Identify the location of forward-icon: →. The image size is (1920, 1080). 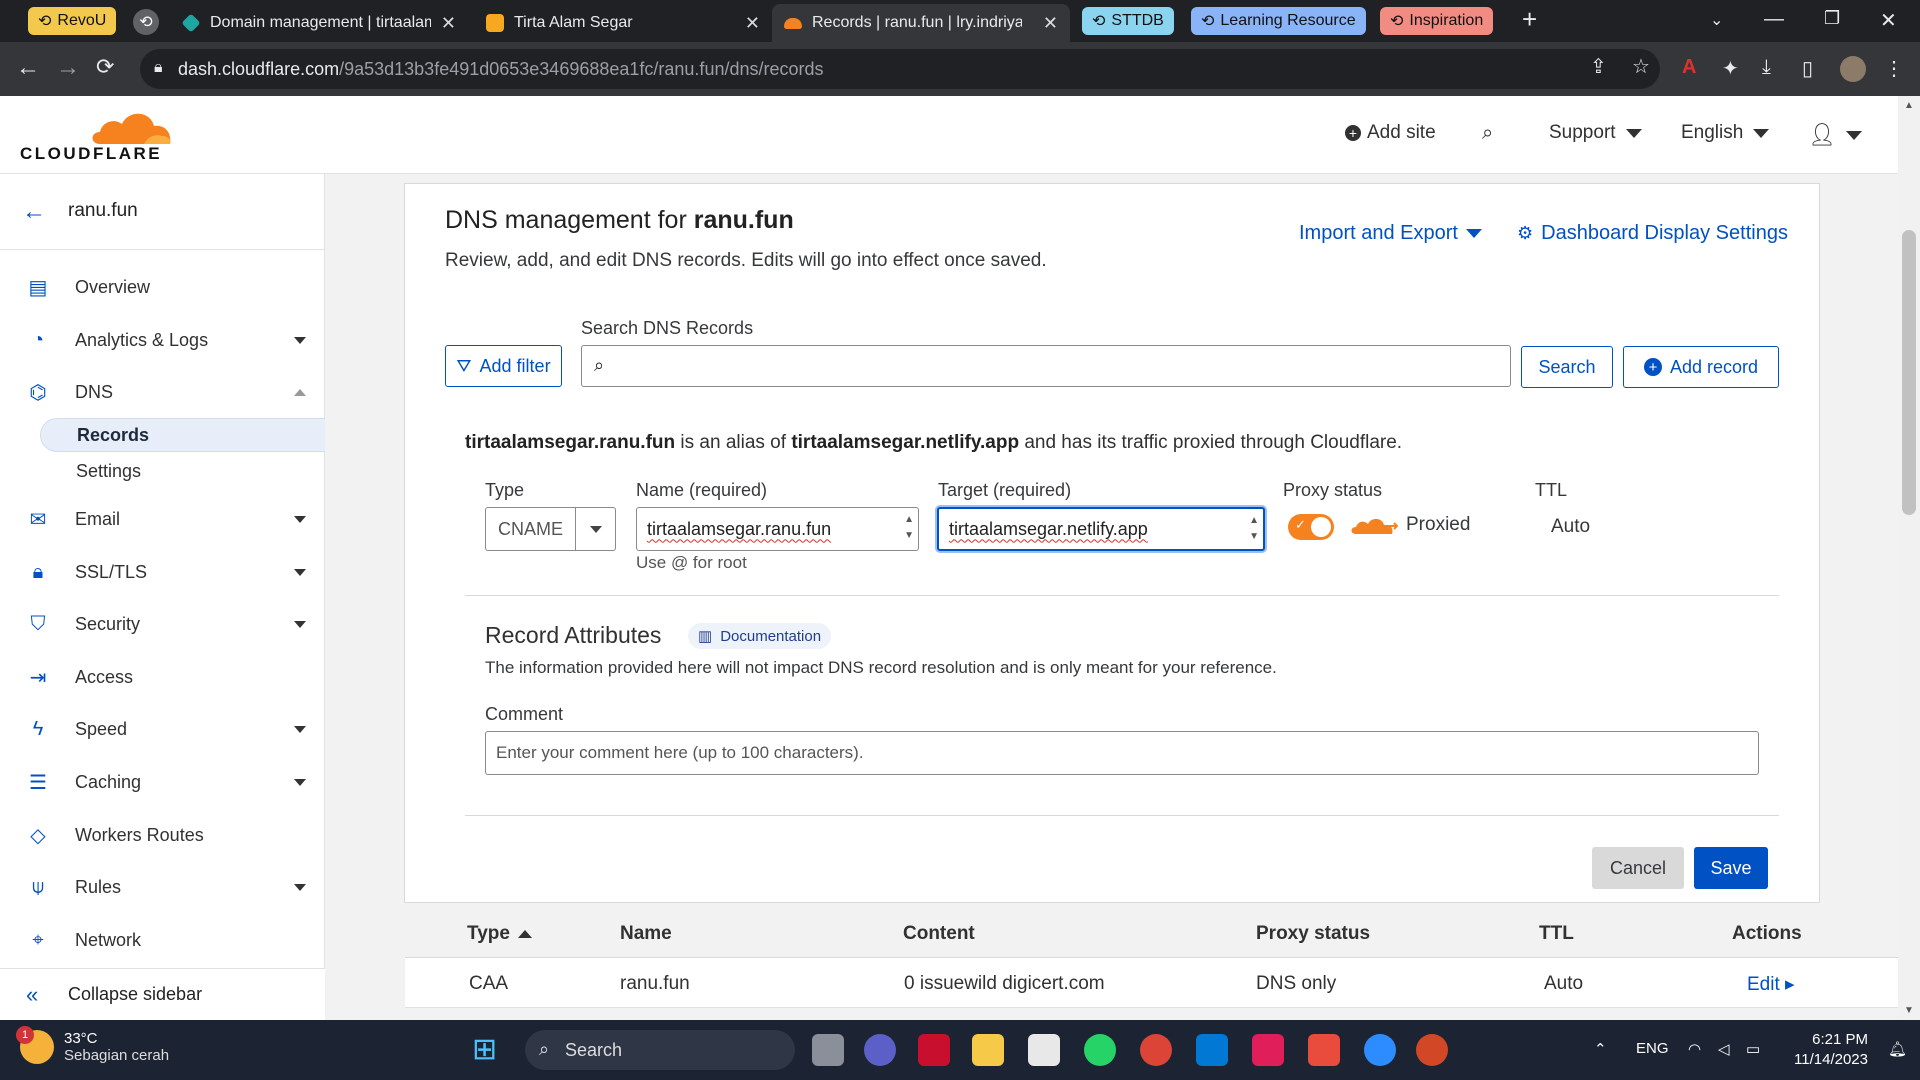
(68, 68).